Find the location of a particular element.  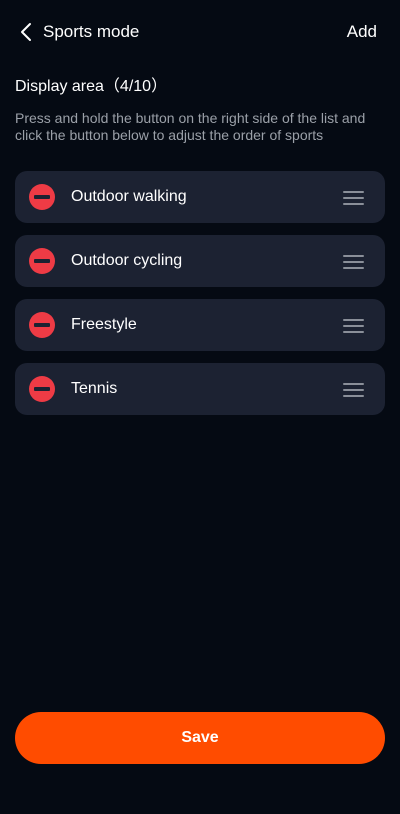

sport-row: Outdoor walking is located at coordinates (200, 197).